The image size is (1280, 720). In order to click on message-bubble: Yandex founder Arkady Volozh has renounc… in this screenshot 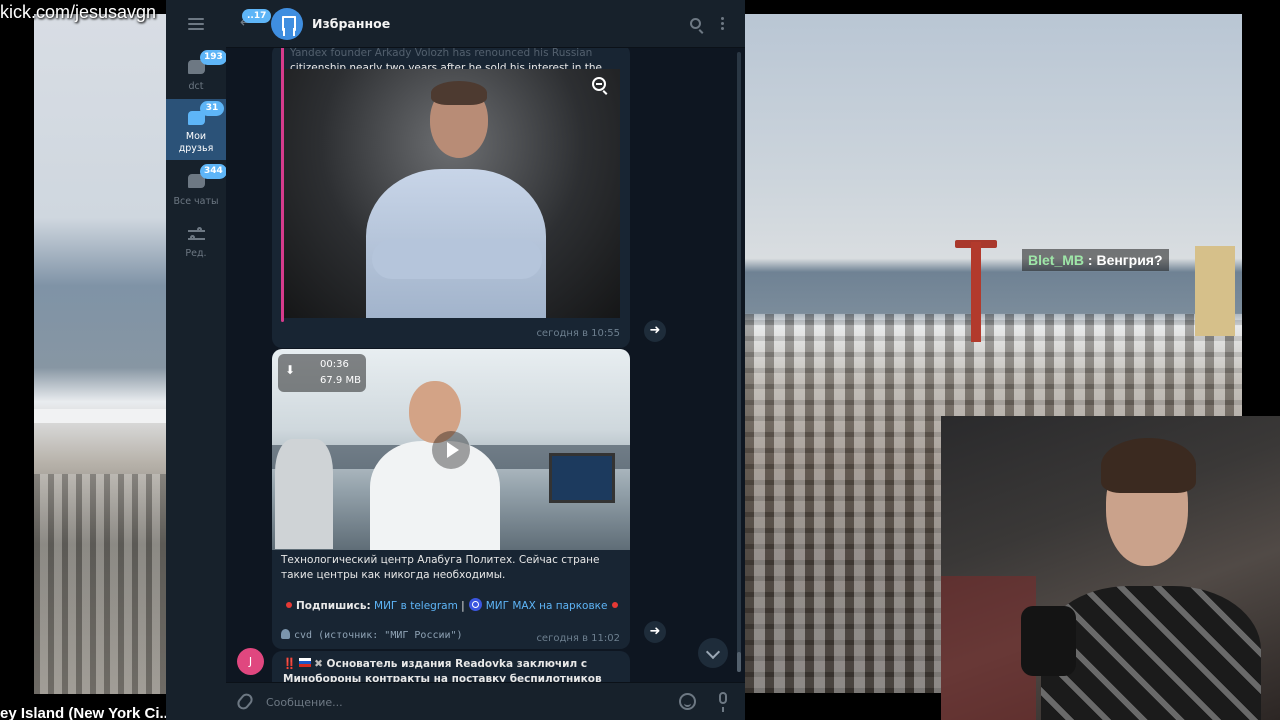, I will do `click(451, 198)`.